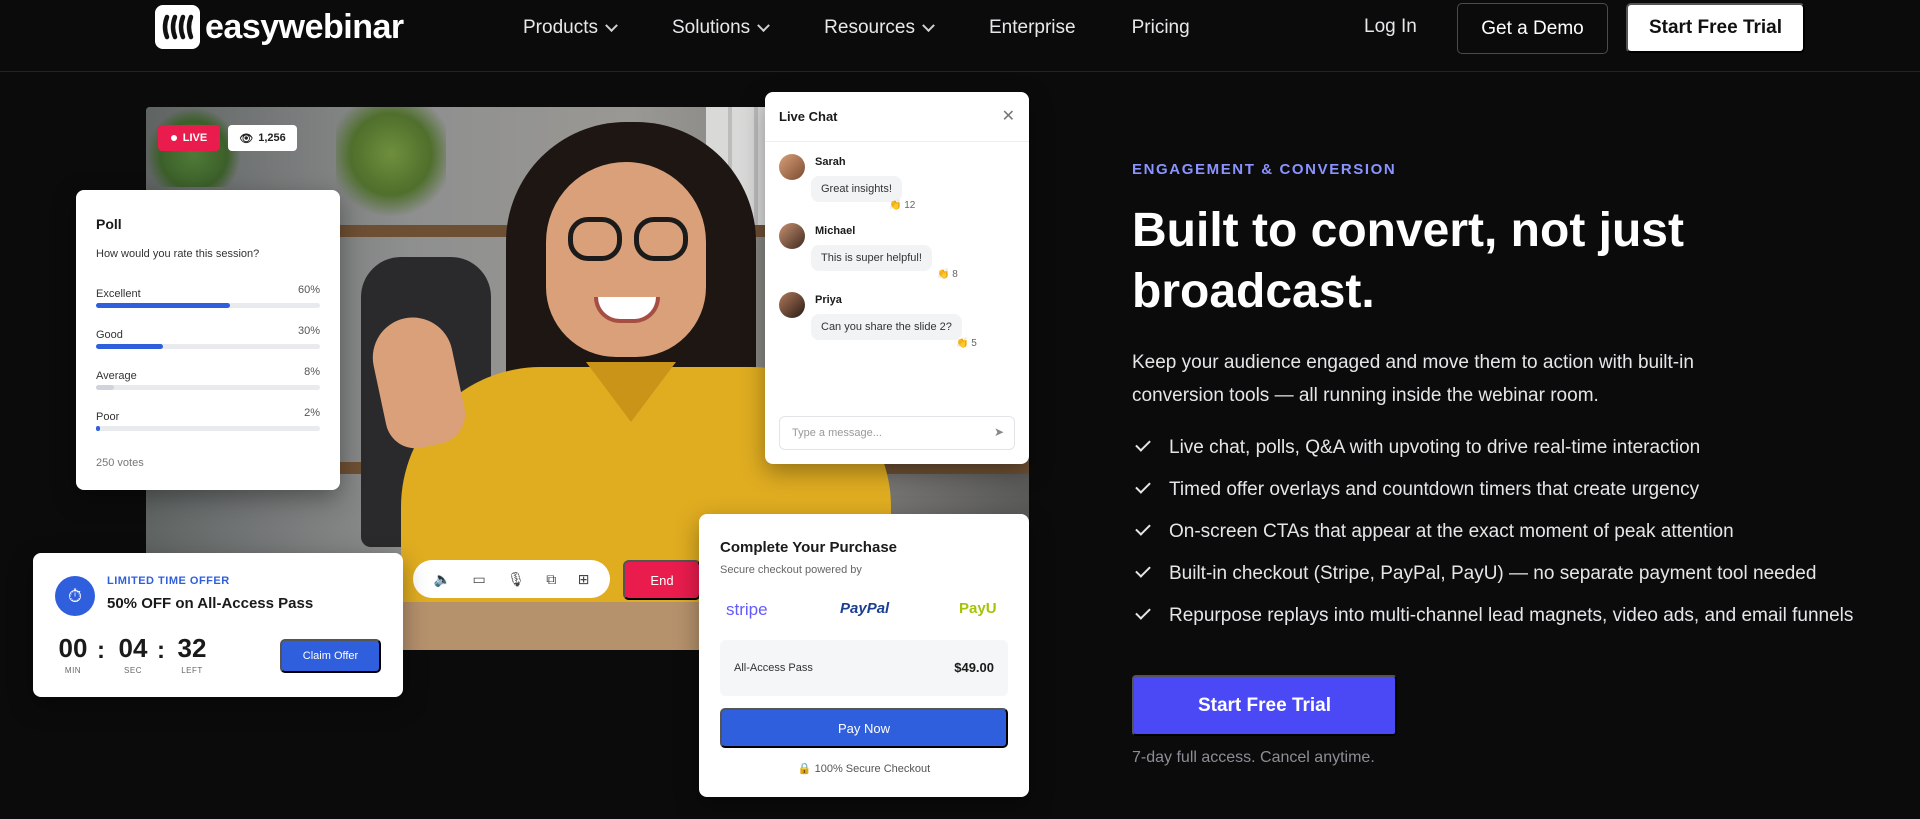 The image size is (1920, 819). Describe the element at coordinates (208, 378) in the screenshot. I see `poll-option: Average 8%` at that location.